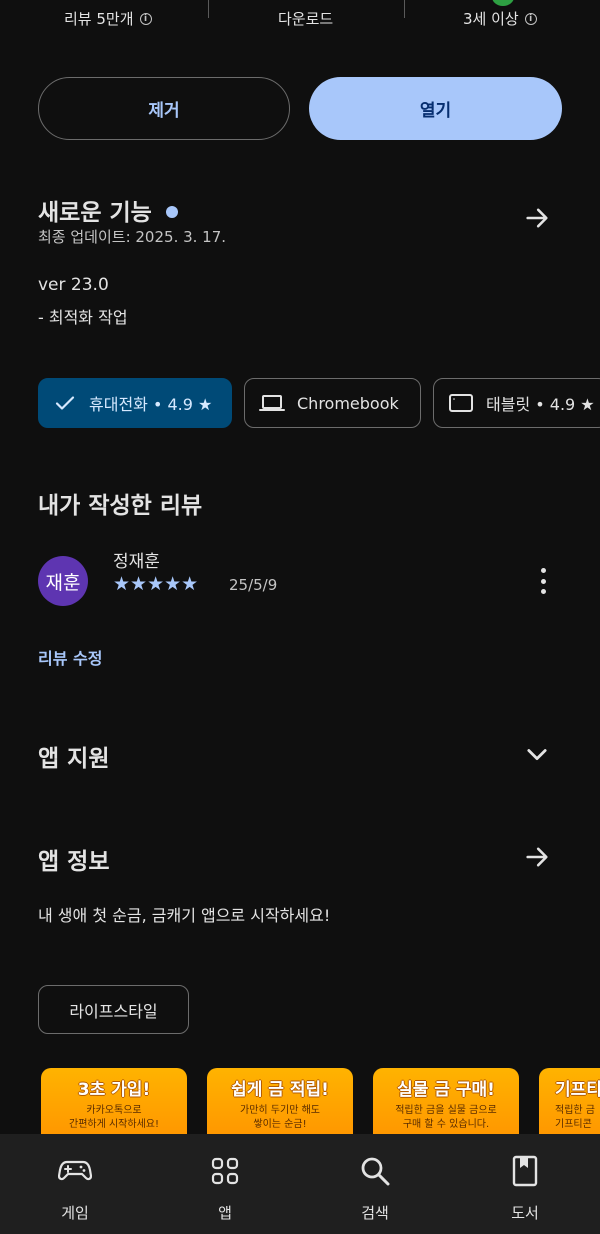 The image size is (600, 1234). What do you see at coordinates (280, 1124) in the screenshot?
I see `screenshot-caption: 쌓이는 순금!` at bounding box center [280, 1124].